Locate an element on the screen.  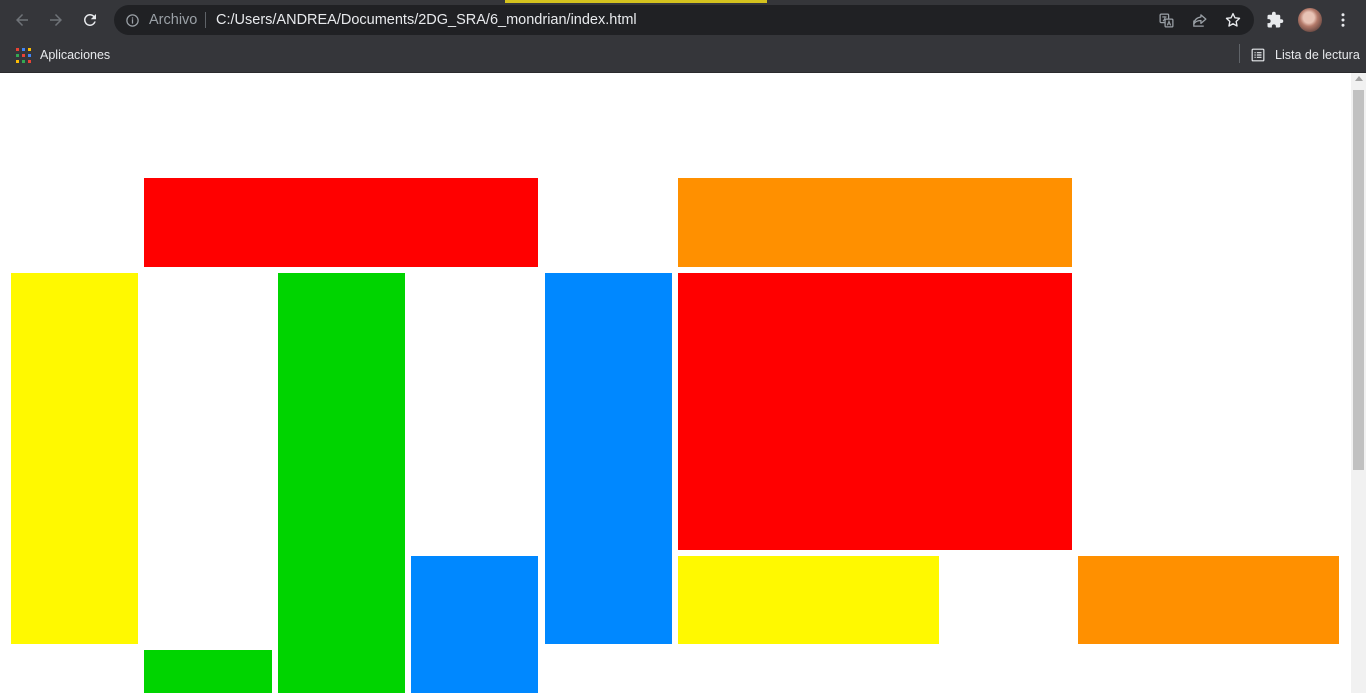
kebab-menu-icon is located at coordinates (1343, 20).